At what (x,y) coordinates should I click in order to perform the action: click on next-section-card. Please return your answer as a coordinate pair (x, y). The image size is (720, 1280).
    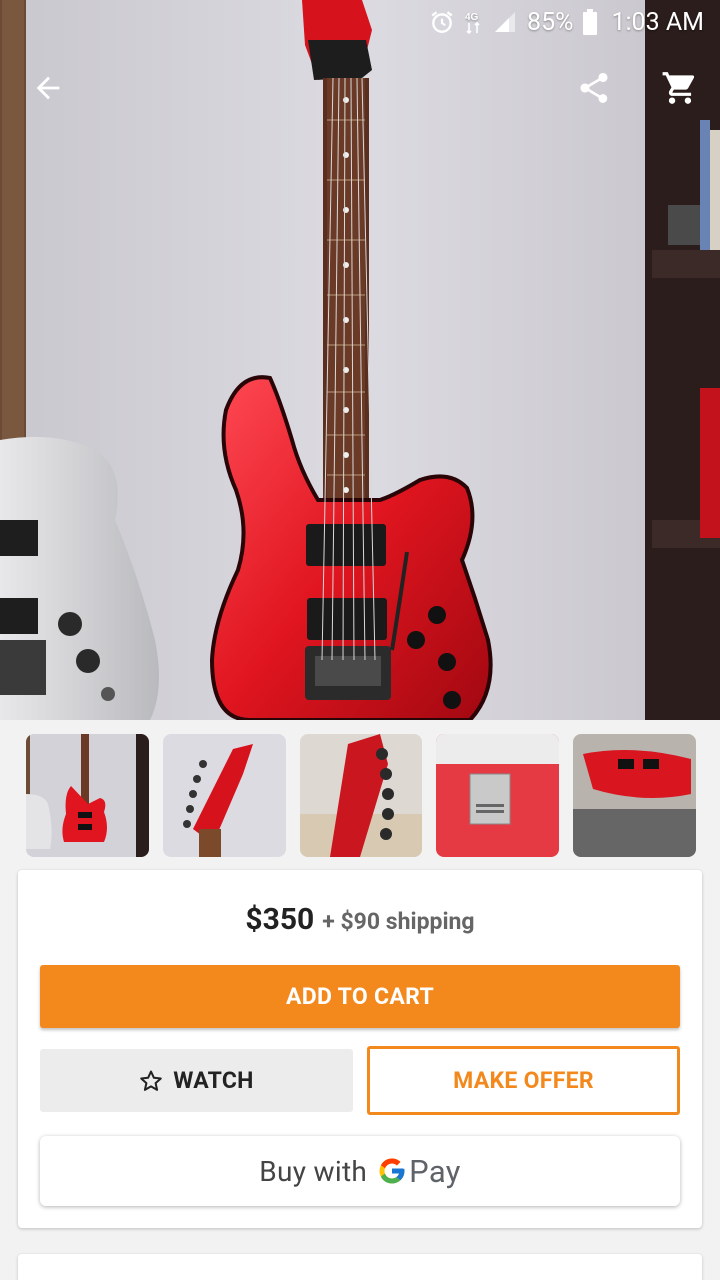
    Looking at the image, I should click on (360, 1267).